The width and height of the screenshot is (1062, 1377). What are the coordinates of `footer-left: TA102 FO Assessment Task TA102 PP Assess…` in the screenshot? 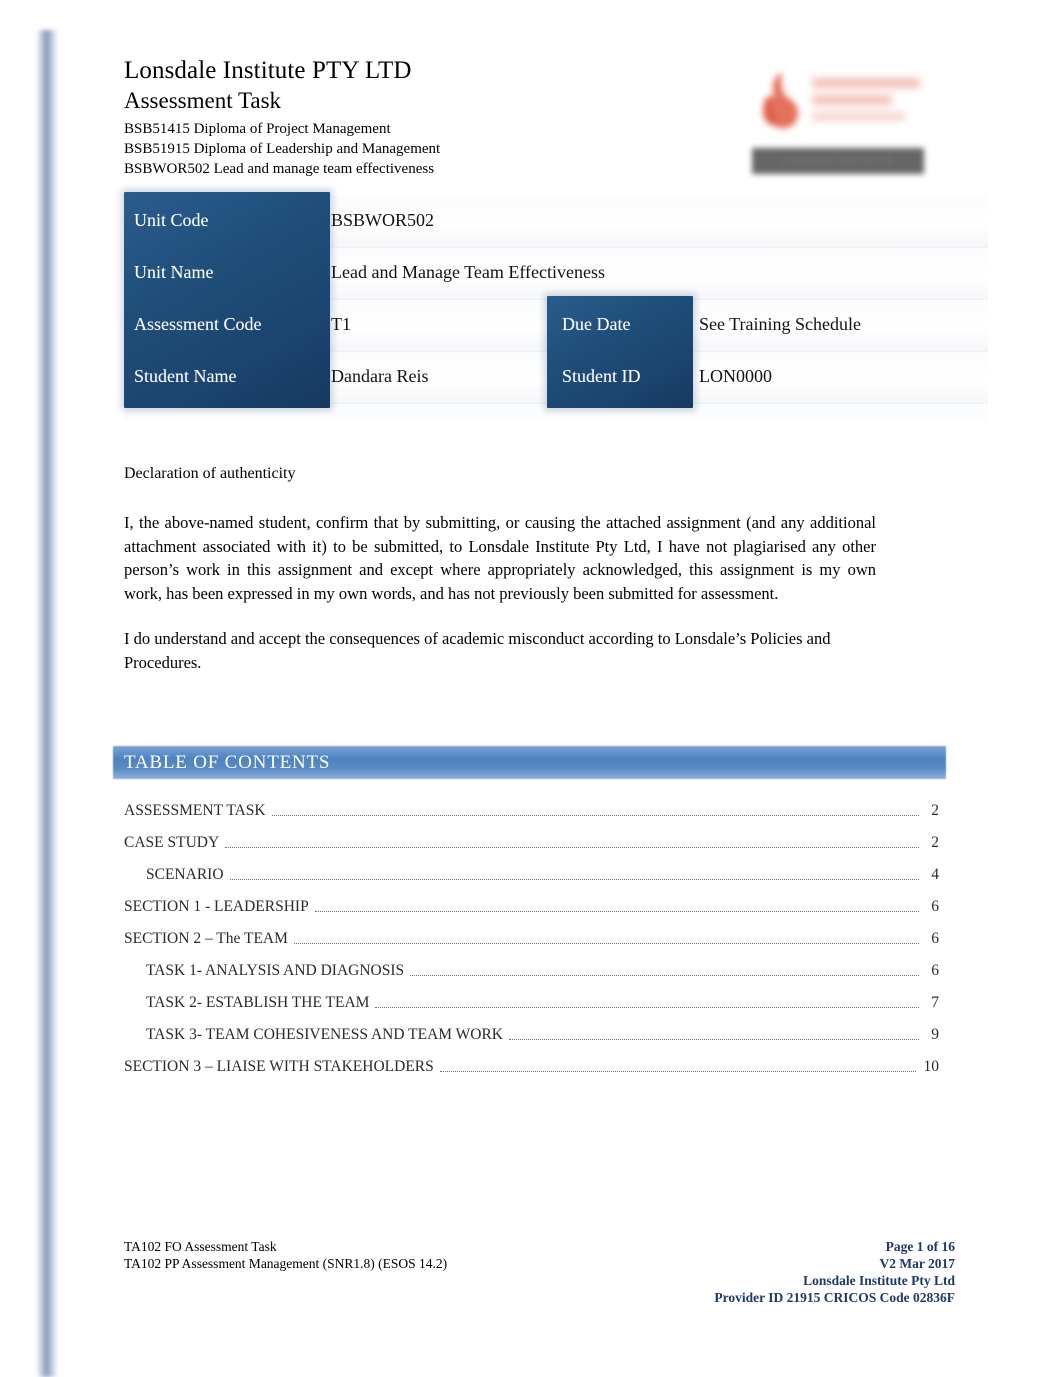 It's located at (285, 1255).